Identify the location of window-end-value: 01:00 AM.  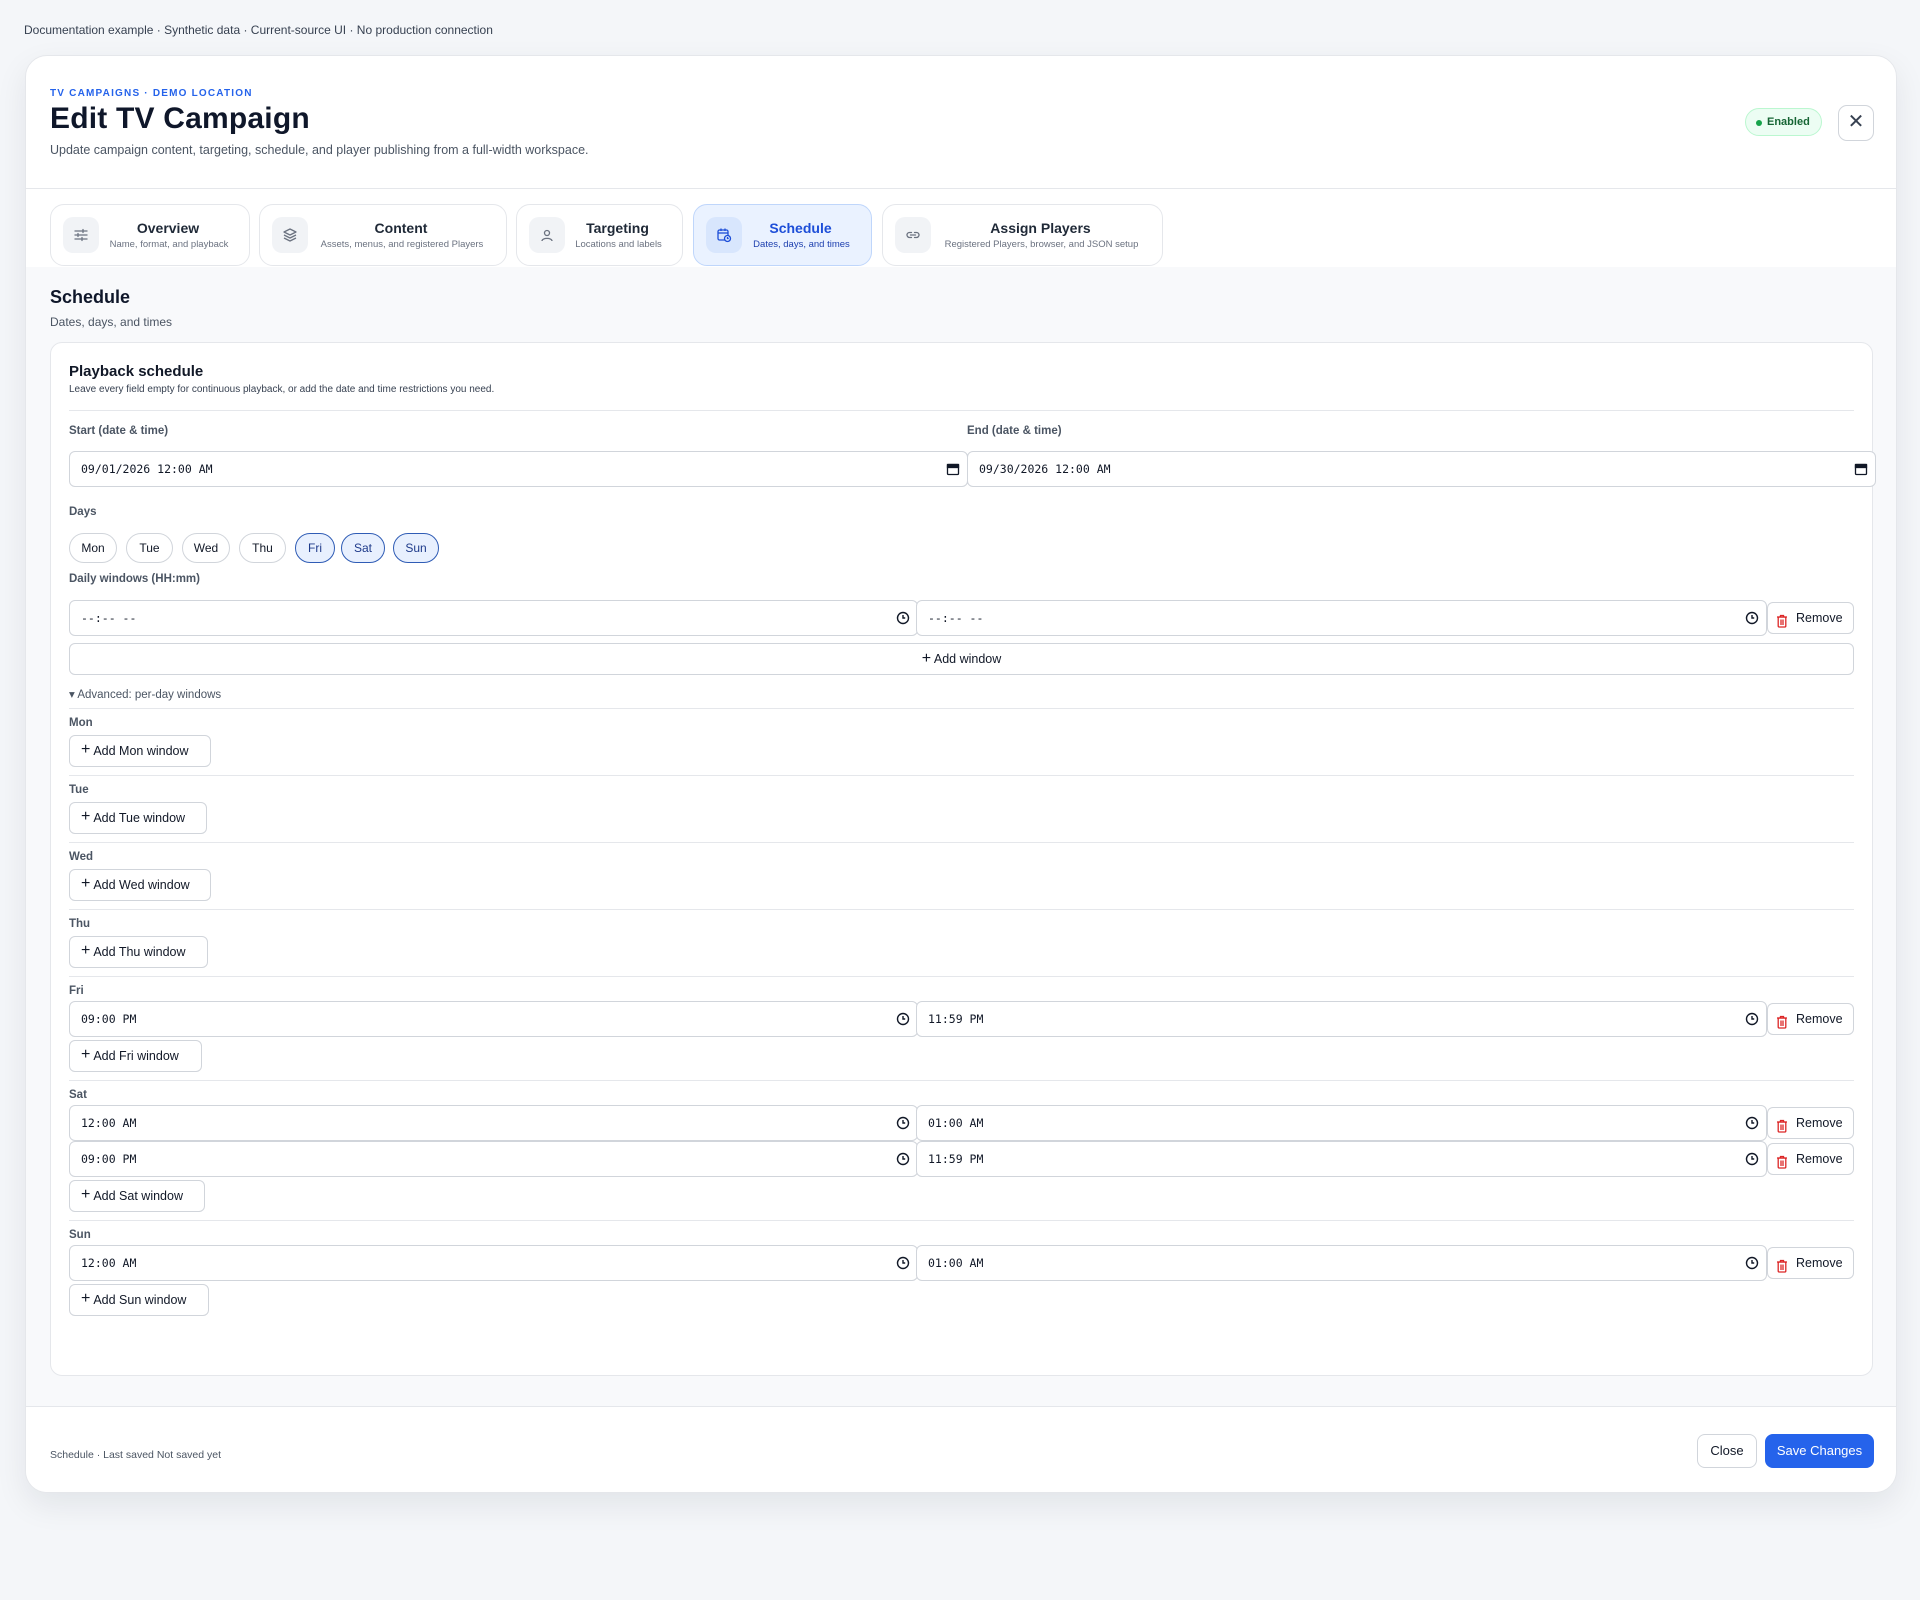
(956, 1123).